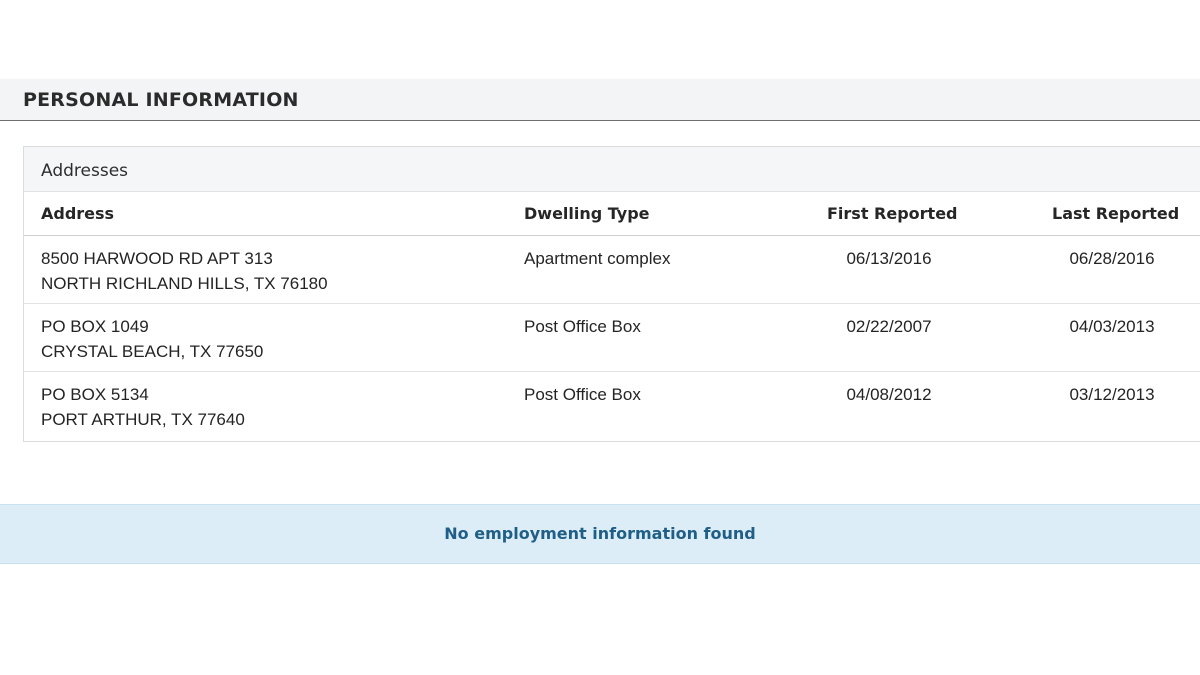 This screenshot has width=1200, height=675. Describe the element at coordinates (143, 407) in the screenshot. I see `address-cell: PO BOX 5134 PORT ARTHUR, TX 77640` at that location.